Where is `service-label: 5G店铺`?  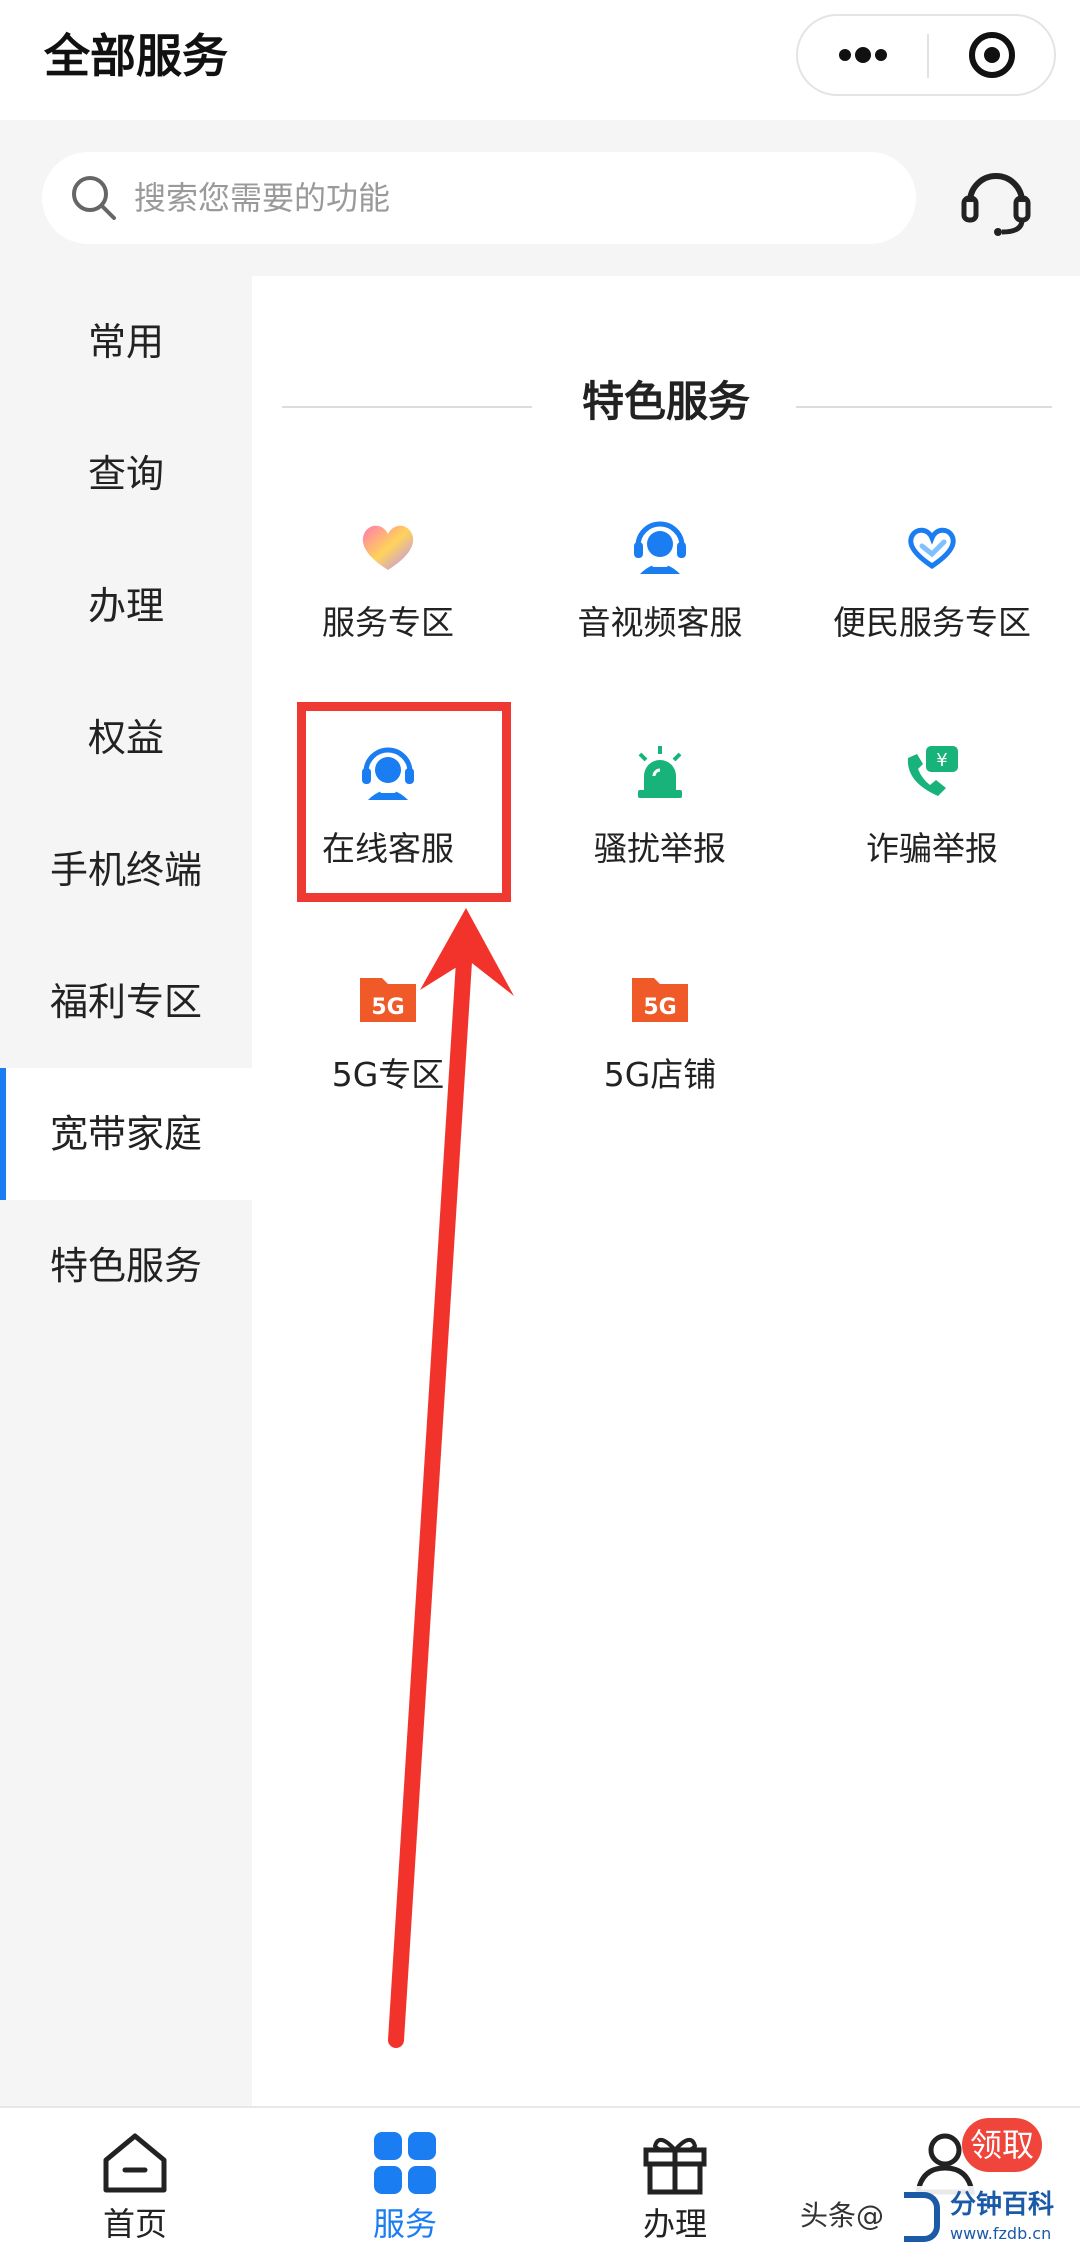 service-label: 5G店铺 is located at coordinates (660, 1074).